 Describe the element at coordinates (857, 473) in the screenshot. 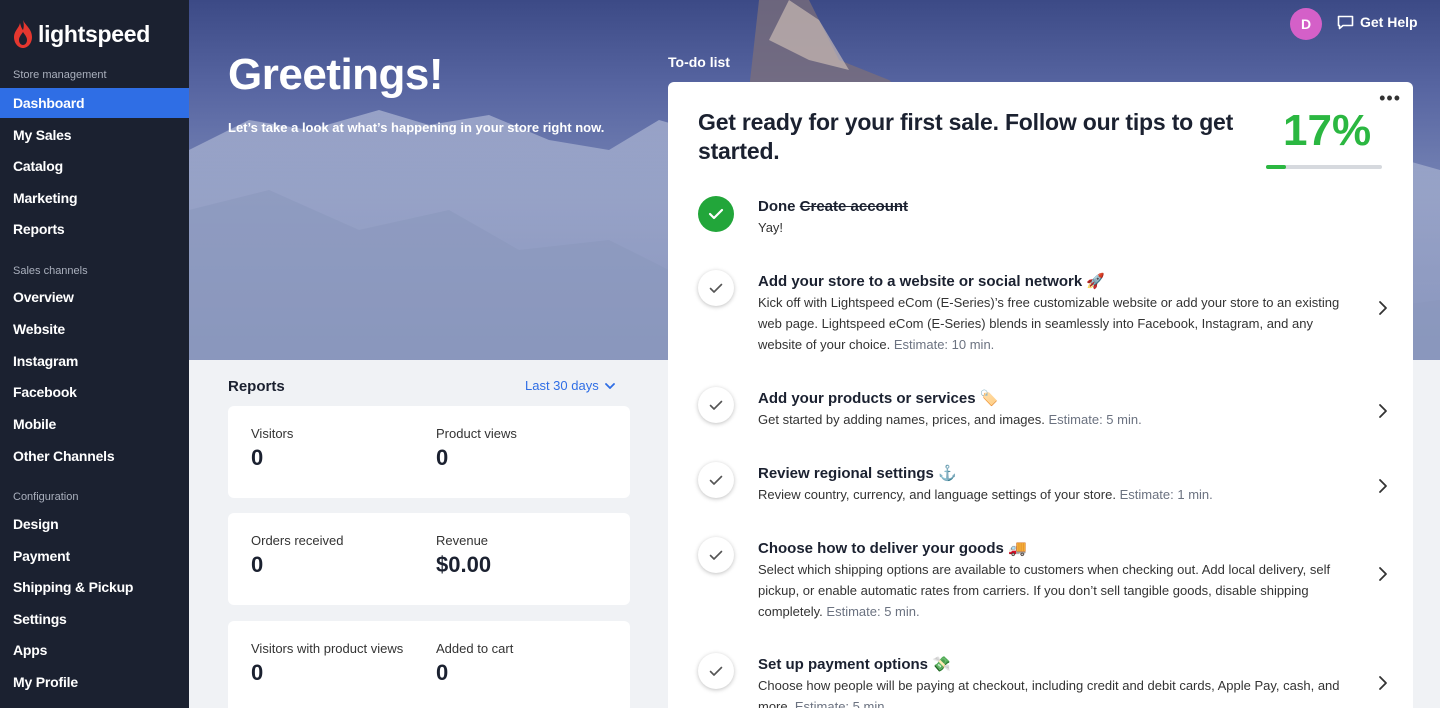

I see `todo-task-title: Review regional settings ⚓` at that location.